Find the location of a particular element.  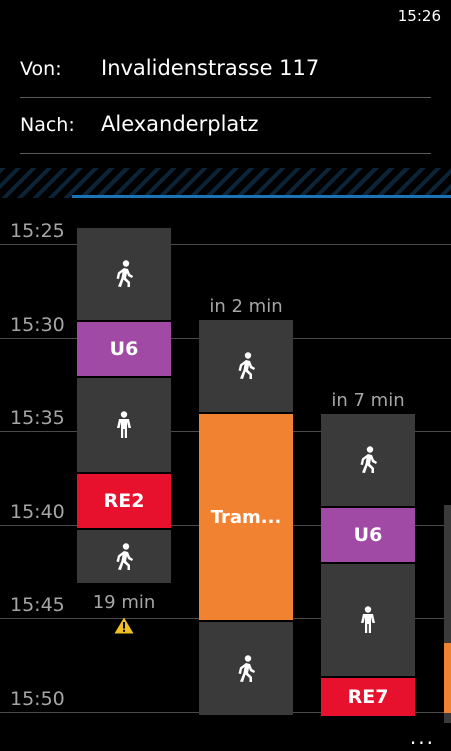

to-label: Nach: is located at coordinates (47, 125).